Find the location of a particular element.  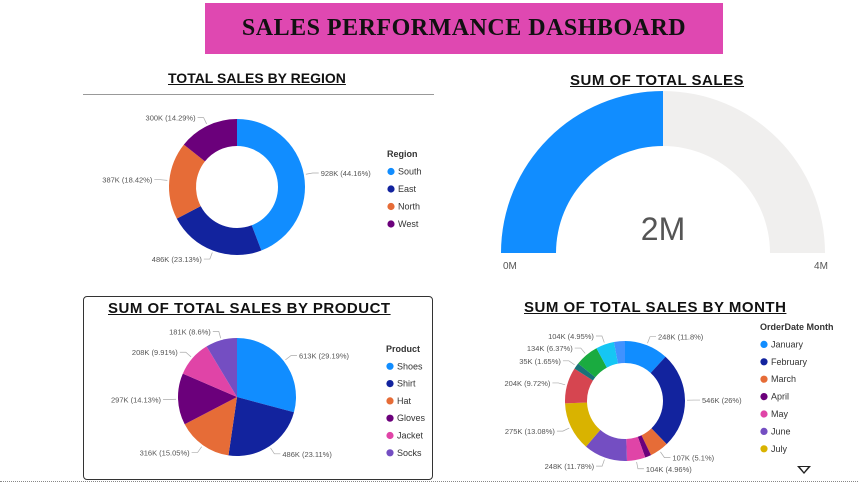

product-legend-item-jacket: Jacket is located at coordinates (410, 436).